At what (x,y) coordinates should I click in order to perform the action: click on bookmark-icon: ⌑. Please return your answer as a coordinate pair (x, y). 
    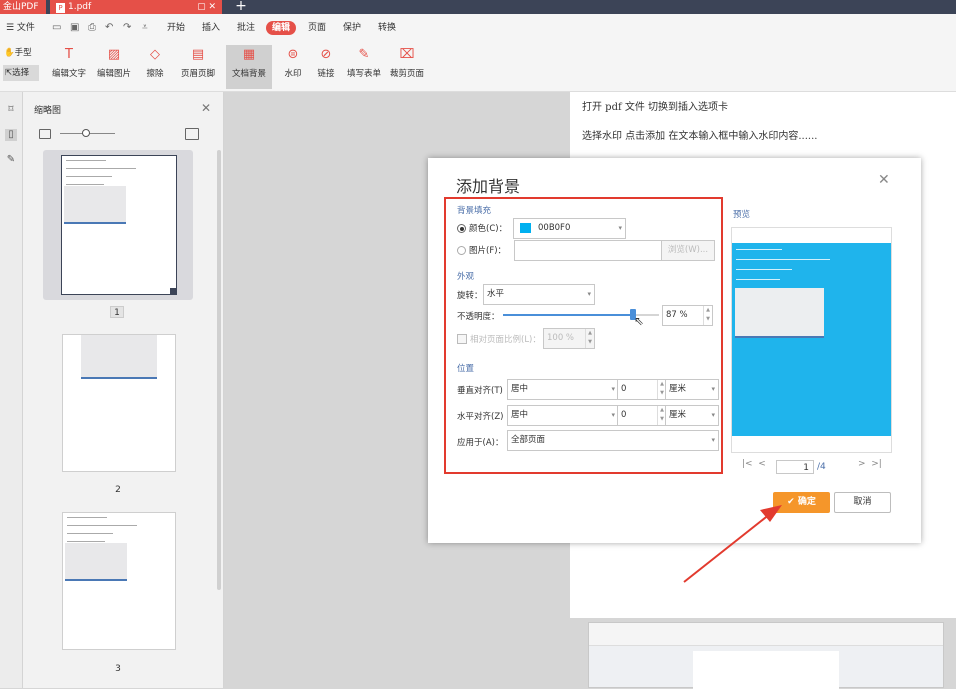
    Looking at the image, I should click on (11, 110).